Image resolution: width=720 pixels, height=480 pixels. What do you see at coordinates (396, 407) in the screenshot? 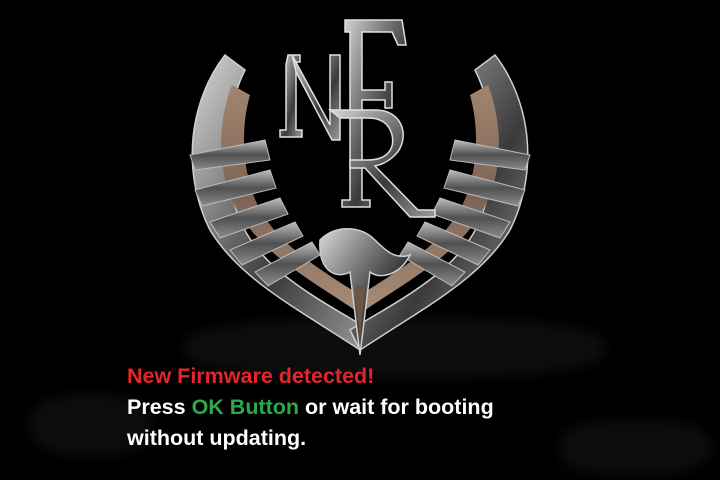
I see `wait-booting-text: or wait for booting` at bounding box center [396, 407].